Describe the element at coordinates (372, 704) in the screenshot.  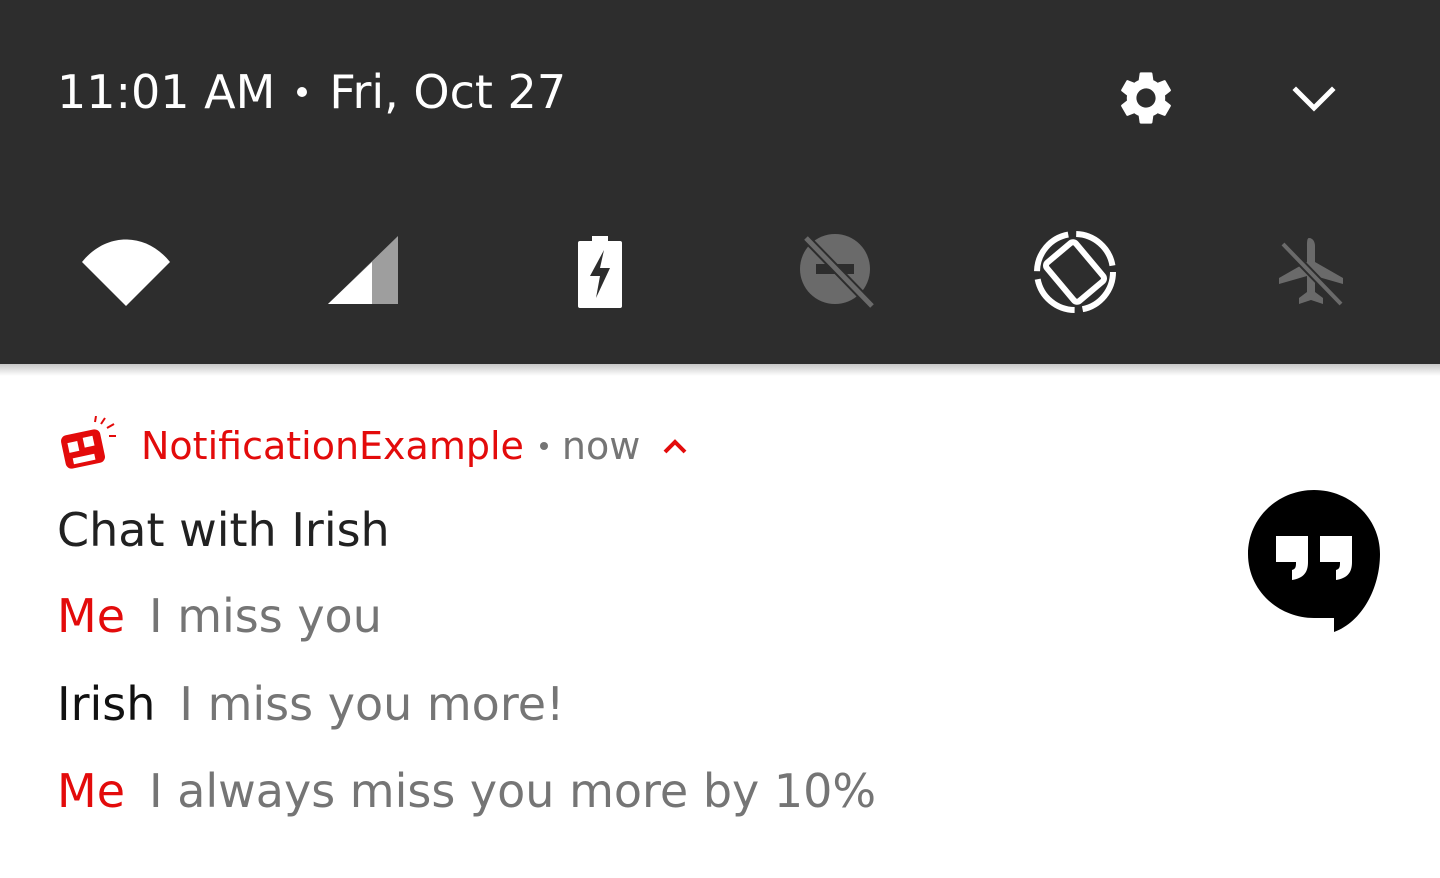
I see `message-text: I miss you more!` at that location.